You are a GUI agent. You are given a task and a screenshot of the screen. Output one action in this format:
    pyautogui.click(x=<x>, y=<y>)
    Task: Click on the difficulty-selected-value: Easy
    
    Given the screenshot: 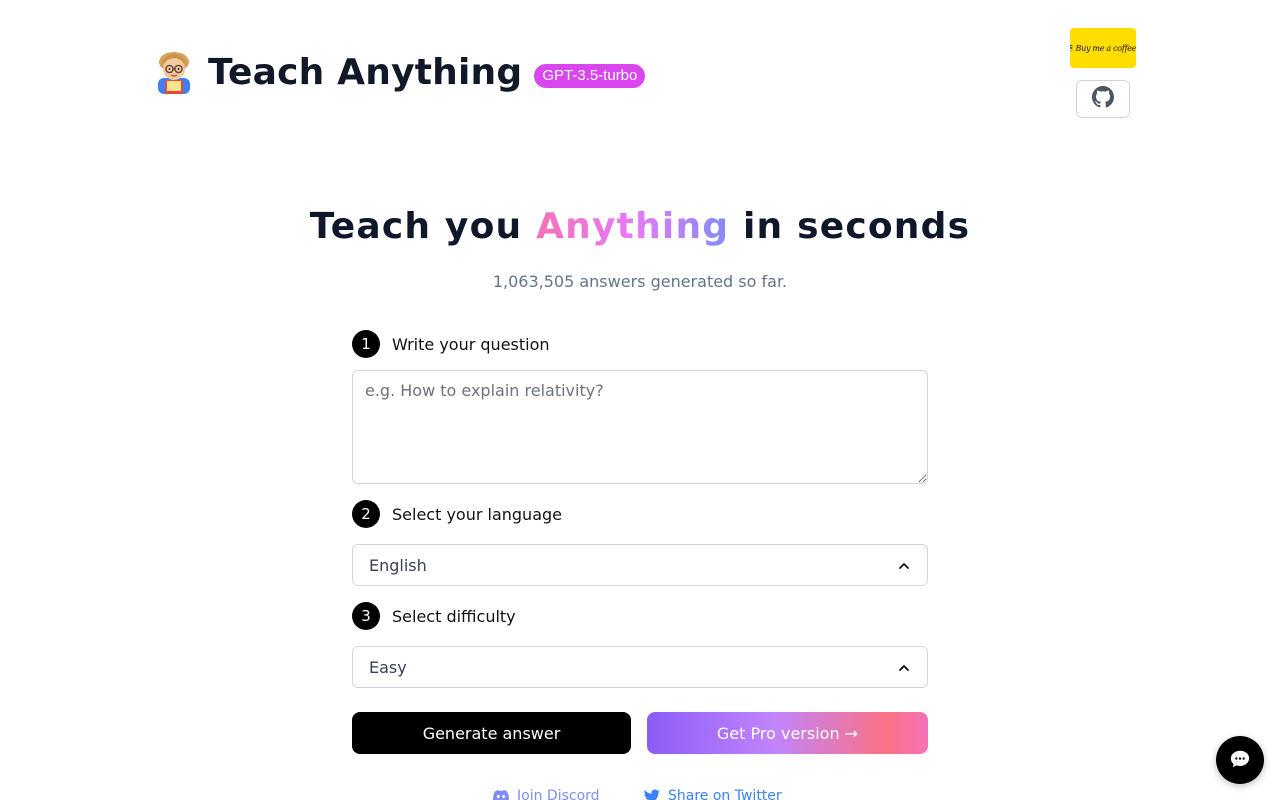 What is the action you would take?
    pyautogui.click(x=388, y=667)
    